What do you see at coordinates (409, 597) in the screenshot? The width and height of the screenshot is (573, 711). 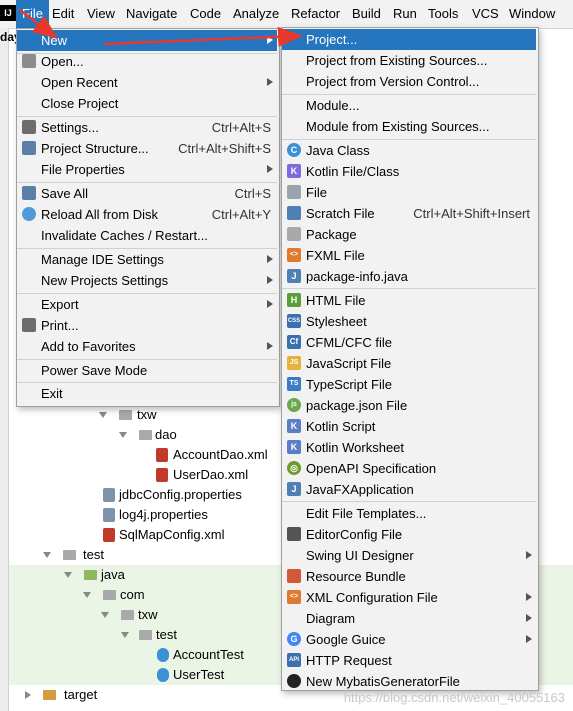 I see `new-menu-xml-configuration: <> XML Configuration File` at bounding box center [409, 597].